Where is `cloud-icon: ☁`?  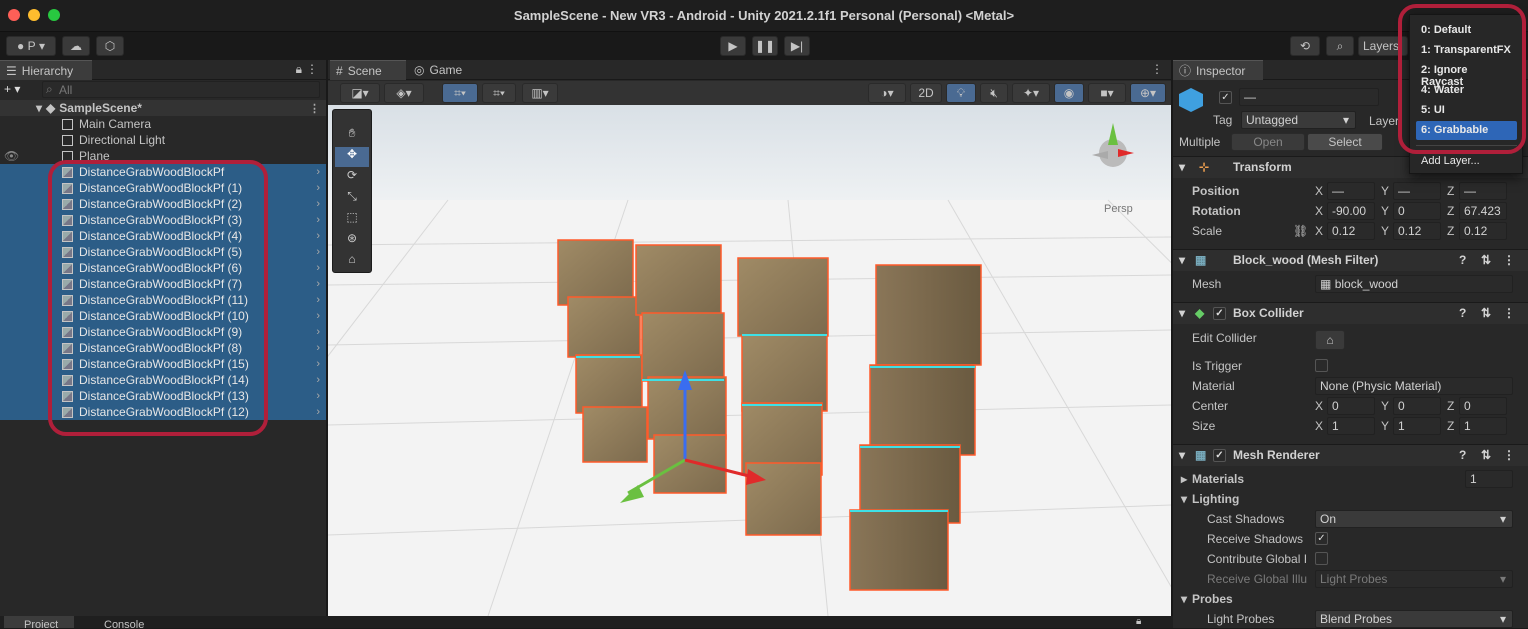
cloud-icon: ☁ is located at coordinates (76, 46).